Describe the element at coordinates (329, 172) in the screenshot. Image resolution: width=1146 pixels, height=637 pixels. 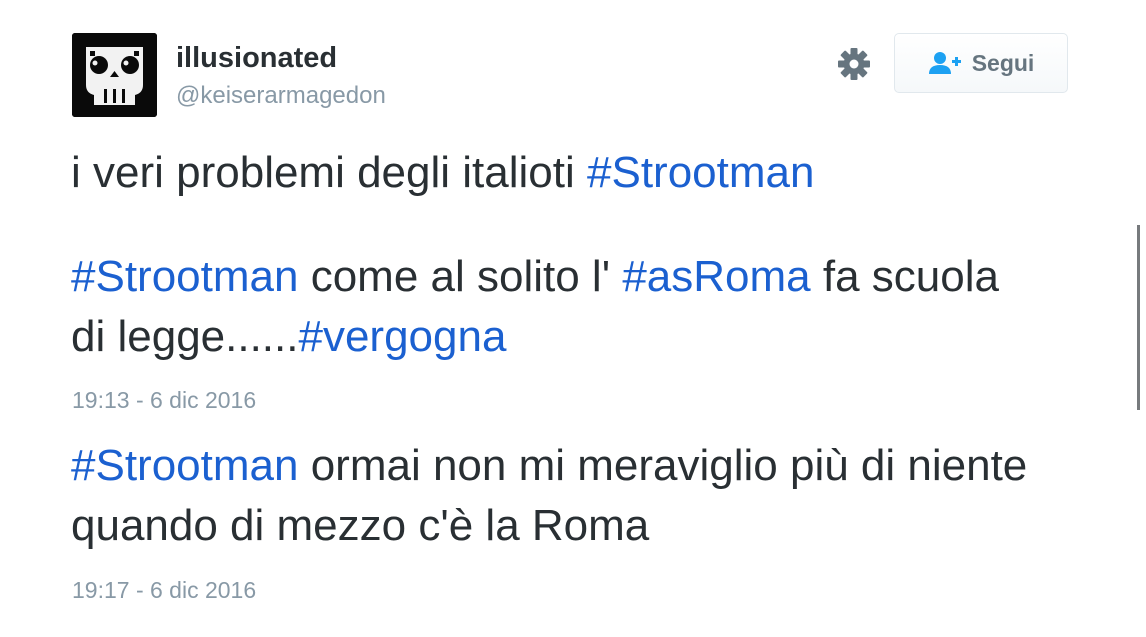
I see `tweet-1-text: i veri problemi degli italioti` at that location.